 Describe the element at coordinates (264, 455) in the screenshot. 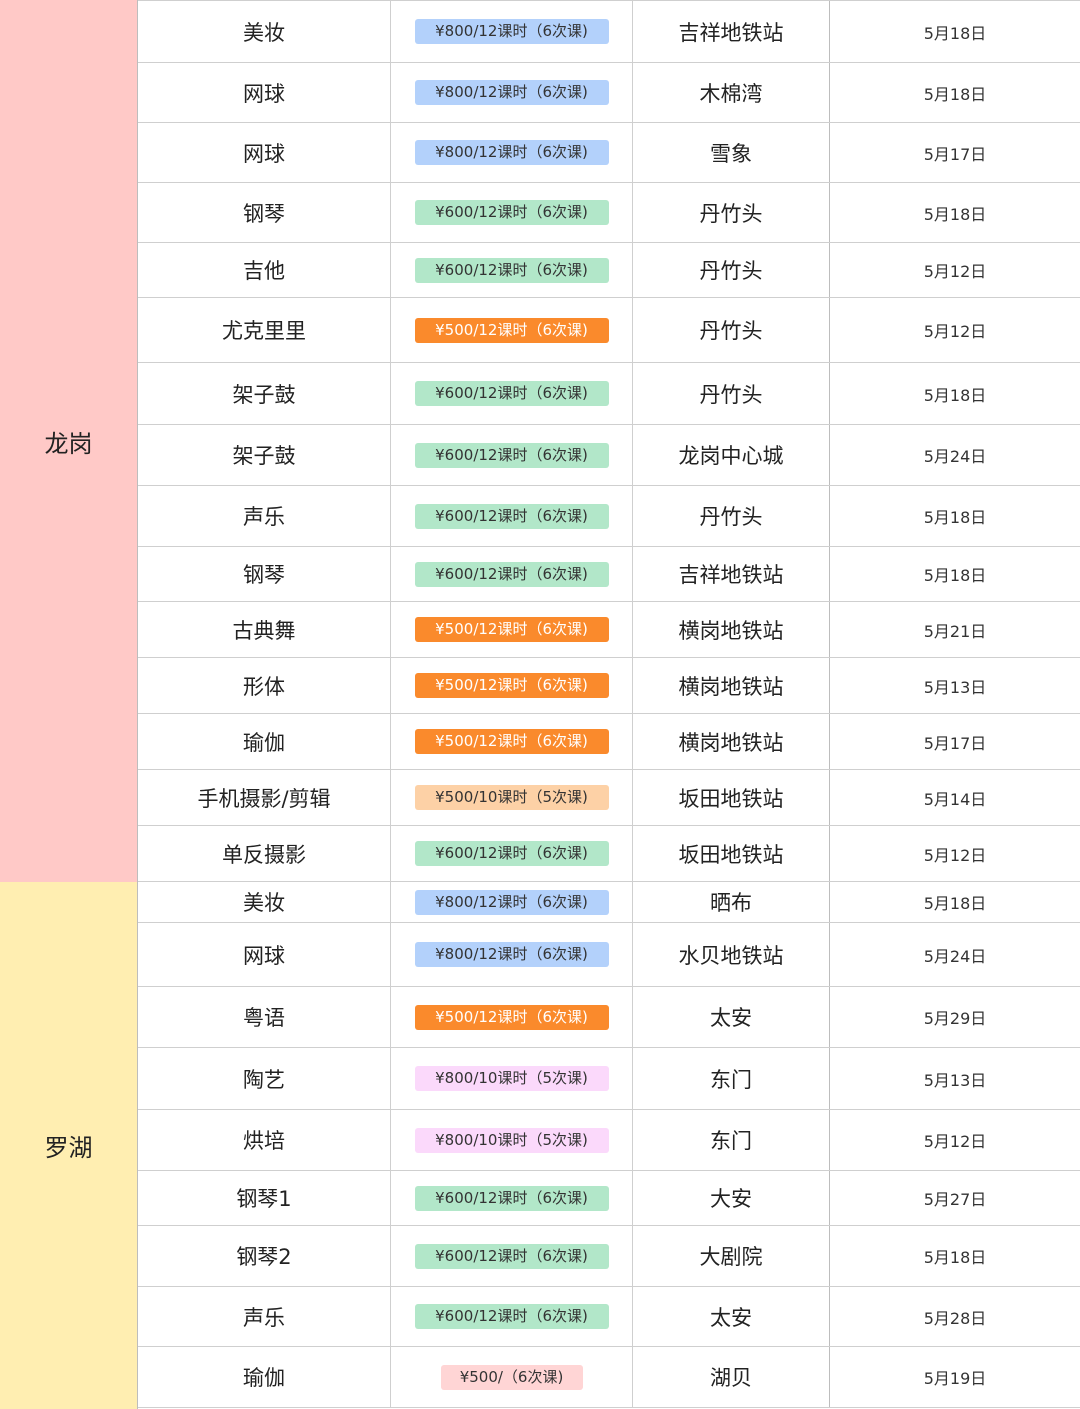

I see `course-name-cell: 架子鼓` at that location.